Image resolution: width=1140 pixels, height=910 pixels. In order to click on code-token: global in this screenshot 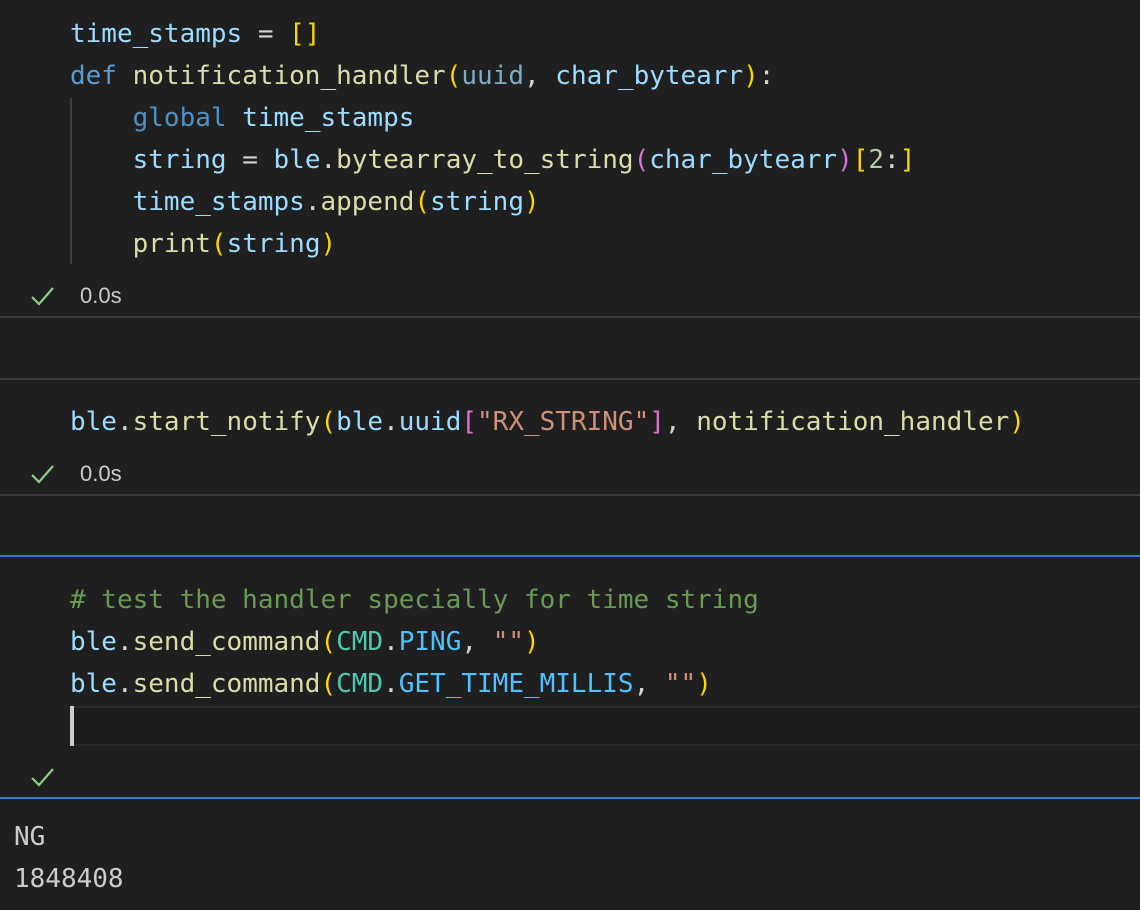, I will do `click(179, 118)`.